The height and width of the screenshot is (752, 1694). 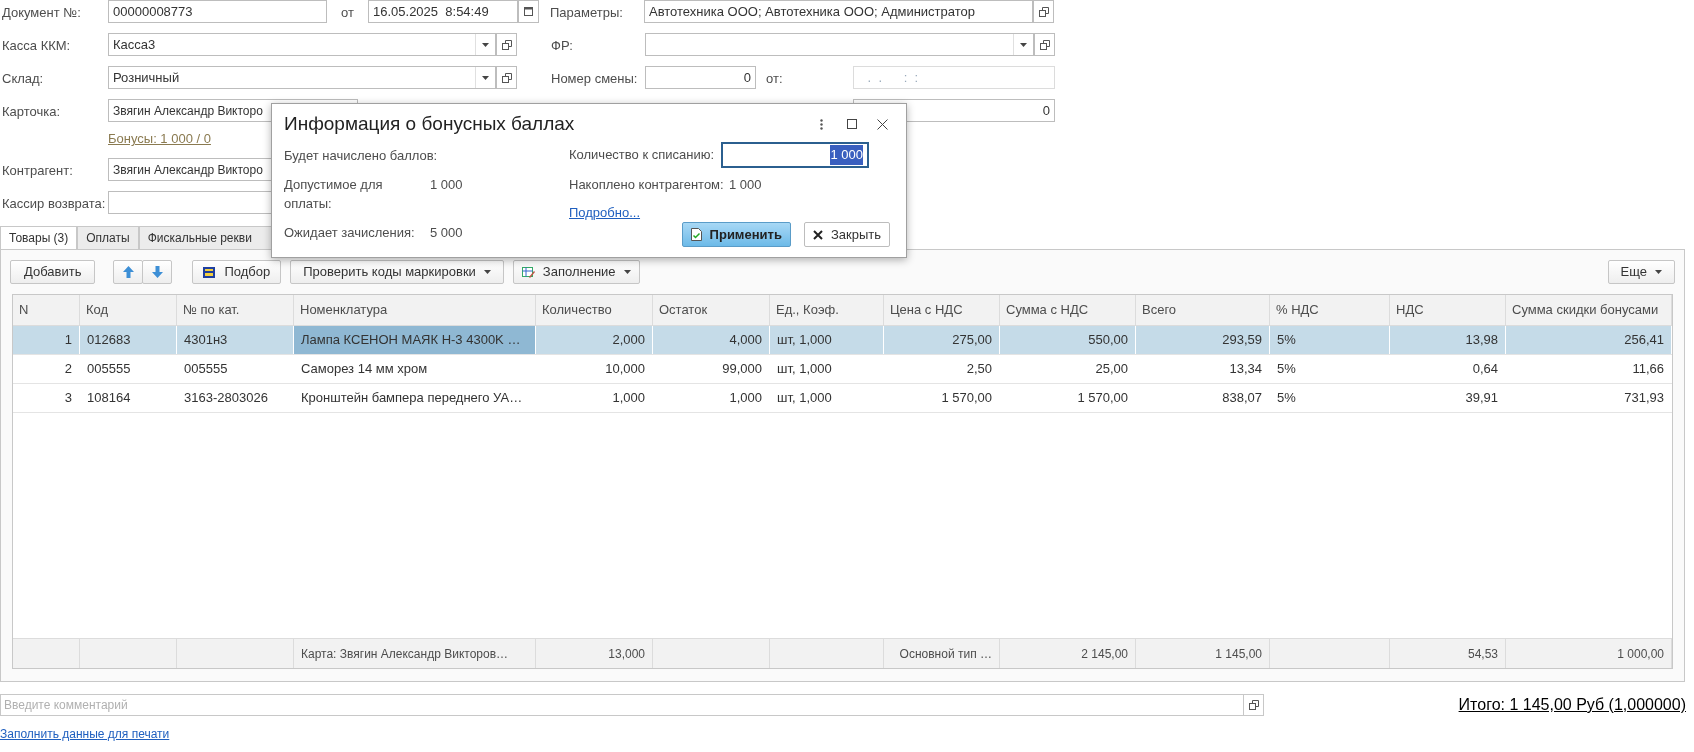 I want to click on field-label: Карточка:, so click(x=31, y=111).